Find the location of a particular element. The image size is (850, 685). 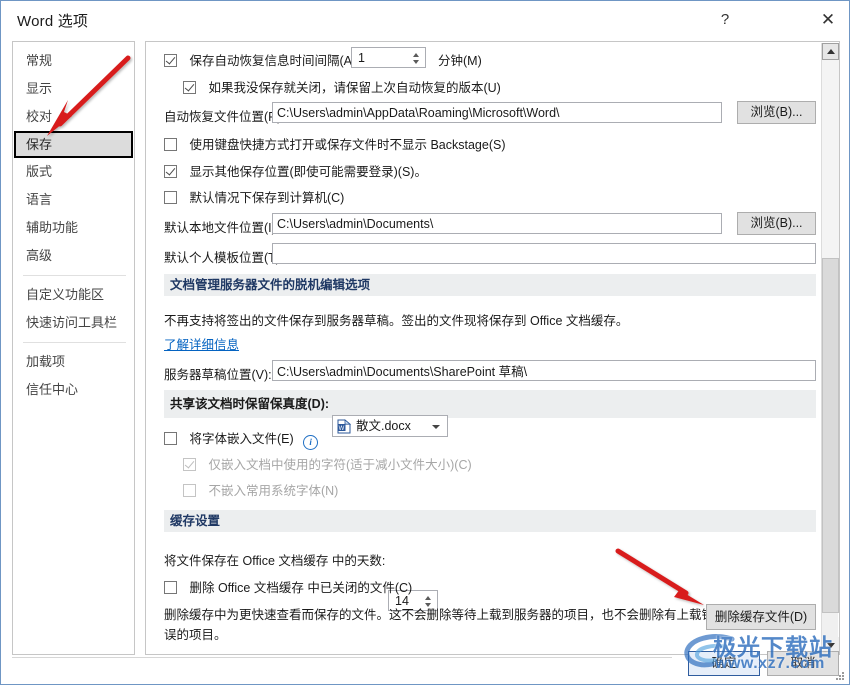

save-to-computer-checkbox is located at coordinates (170, 197).